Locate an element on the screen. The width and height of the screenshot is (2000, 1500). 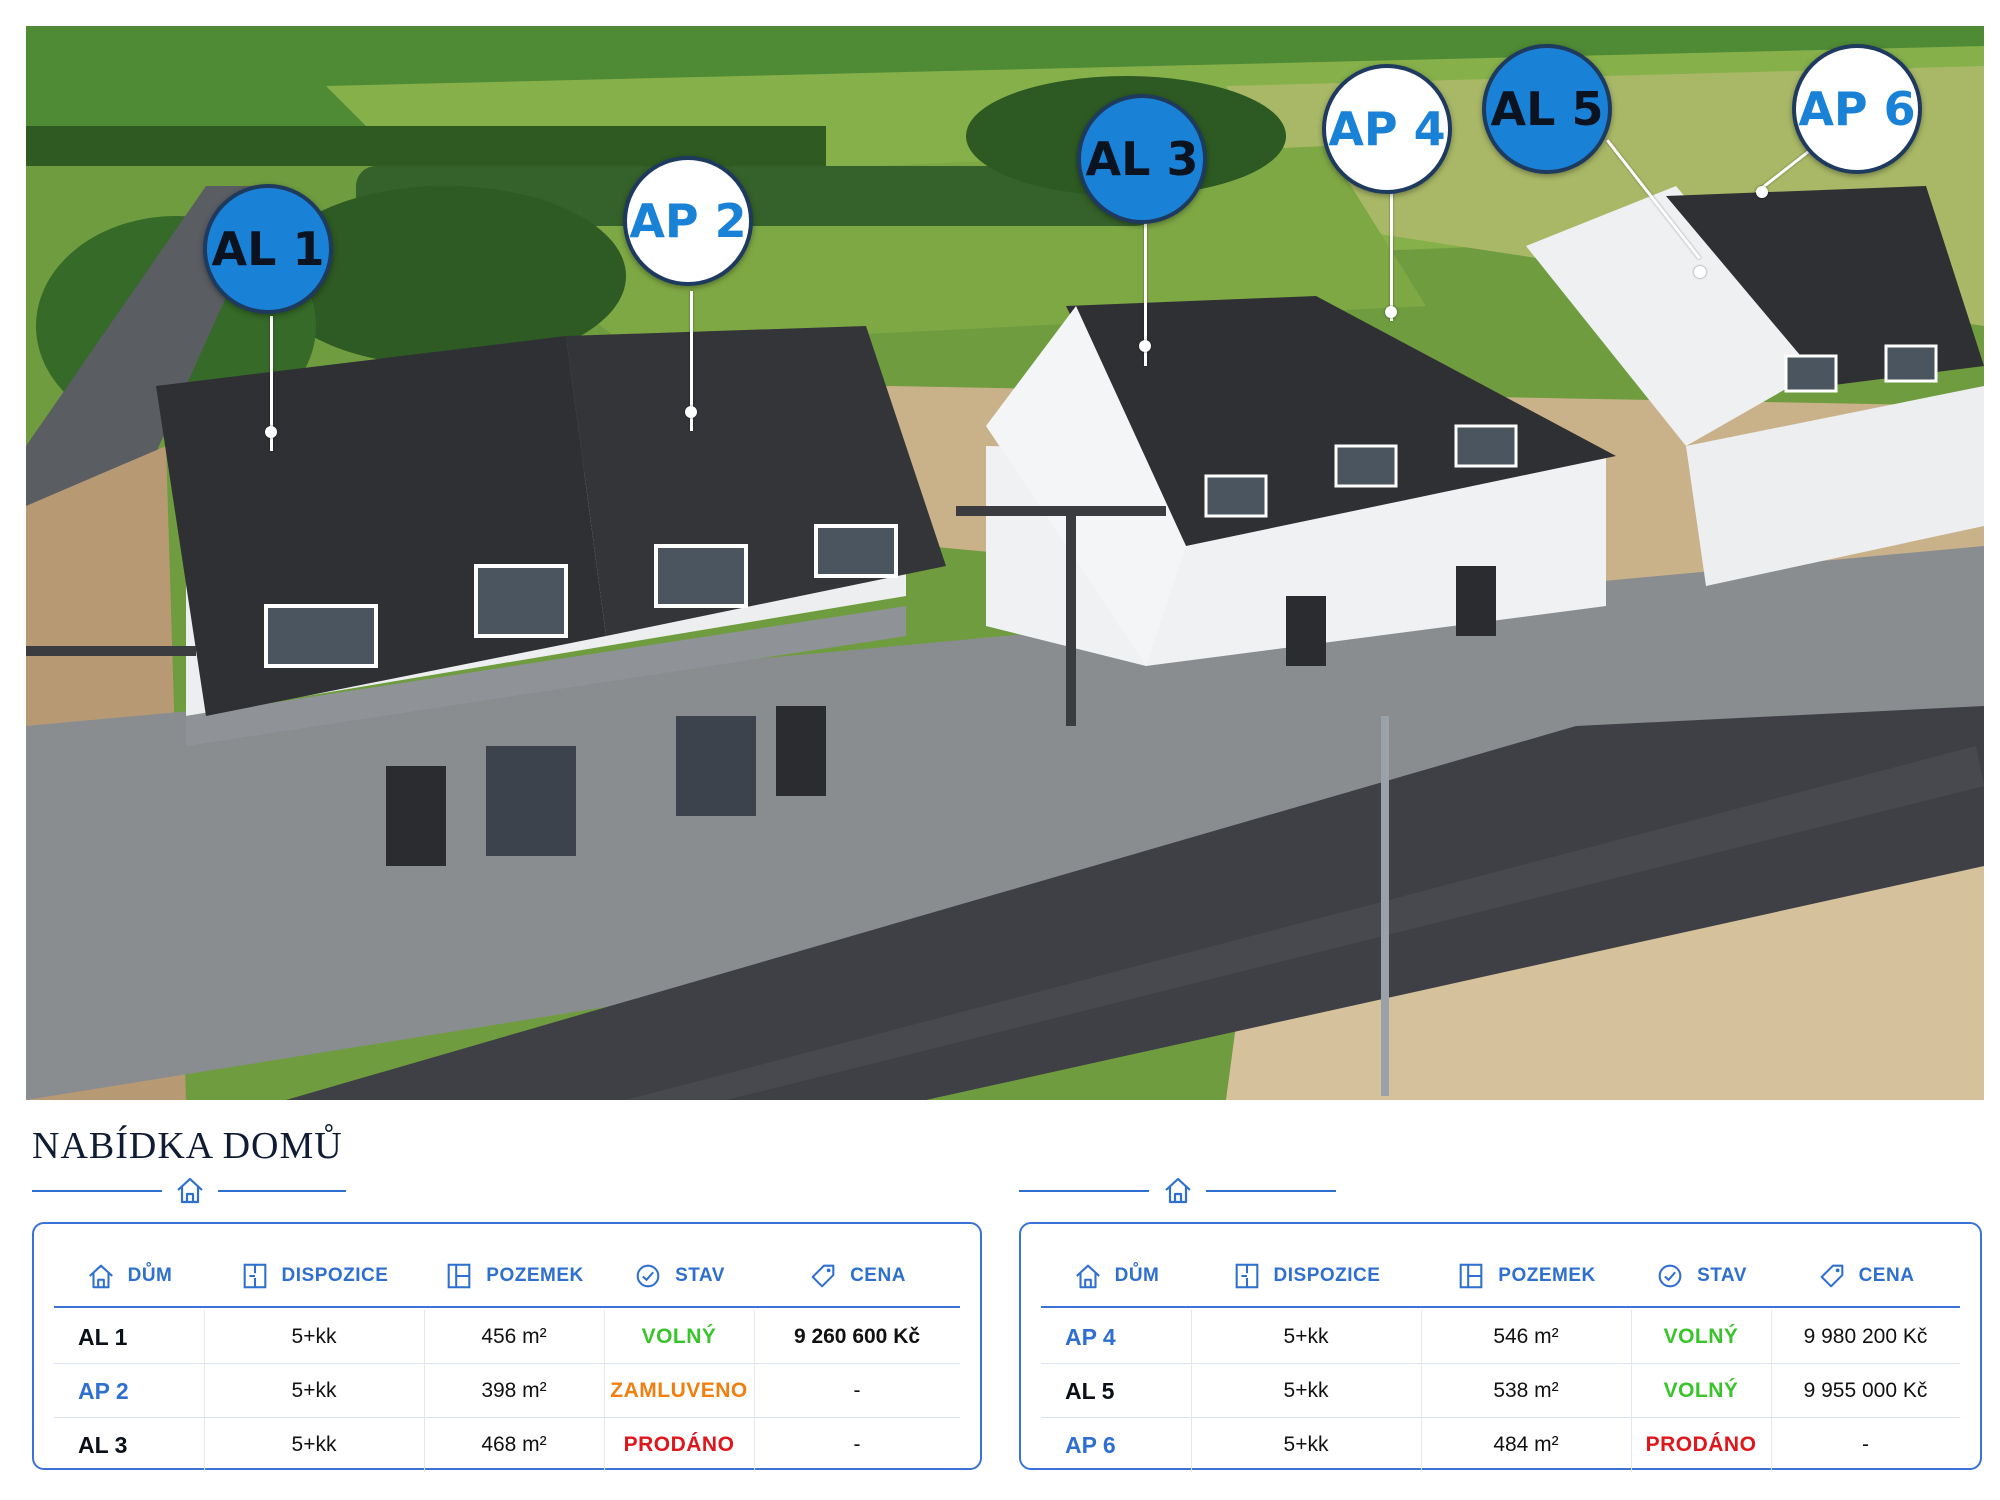
pin-dot-al3 is located at coordinates (1145, 346).